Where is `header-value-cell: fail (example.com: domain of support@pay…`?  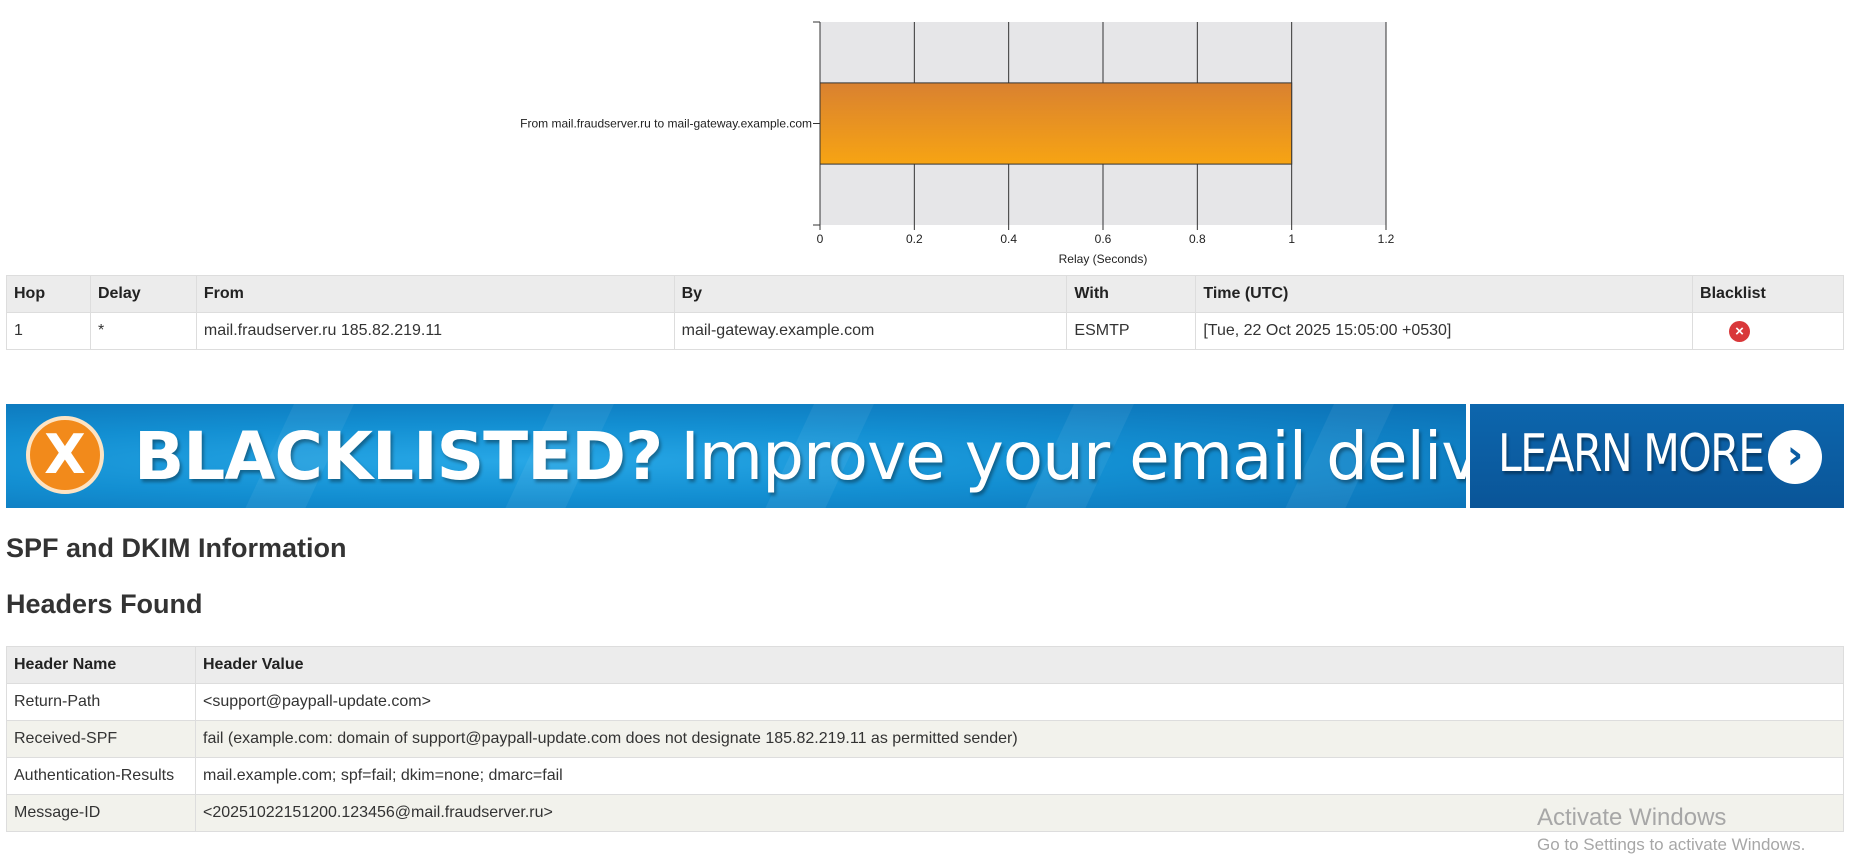 header-value-cell: fail (example.com: domain of support@pay… is located at coordinates (1019, 739).